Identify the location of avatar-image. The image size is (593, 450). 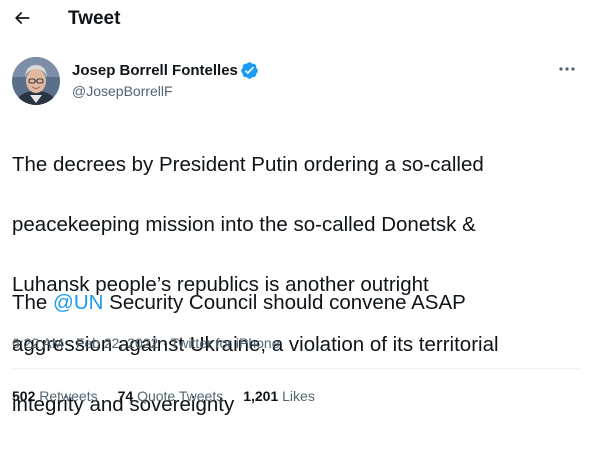
(36, 81).